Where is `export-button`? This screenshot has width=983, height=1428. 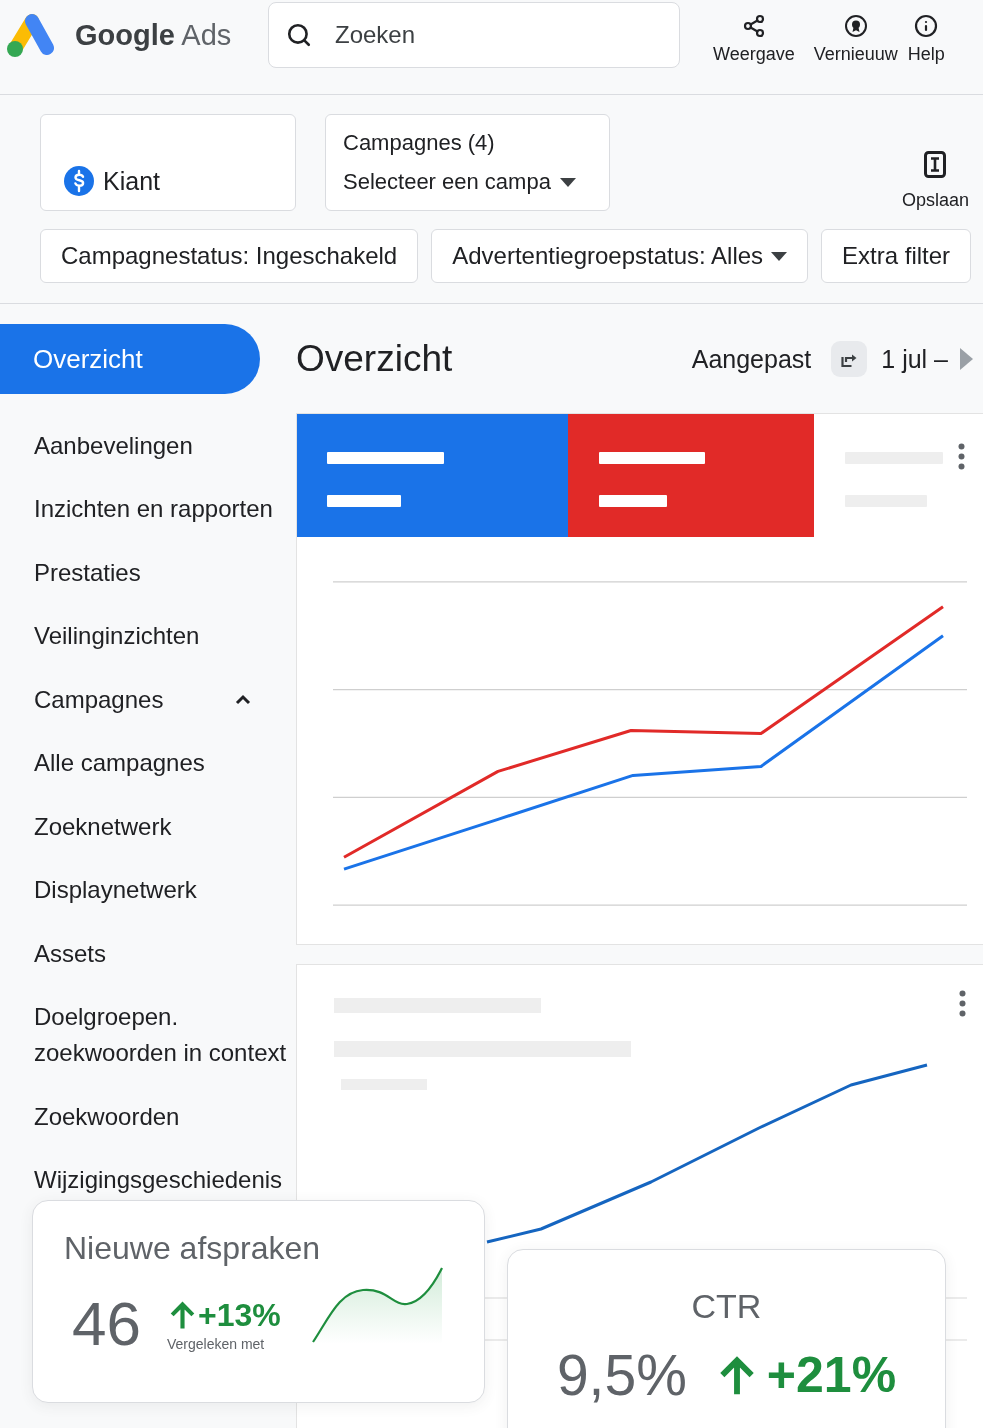
export-button is located at coordinates (849, 359).